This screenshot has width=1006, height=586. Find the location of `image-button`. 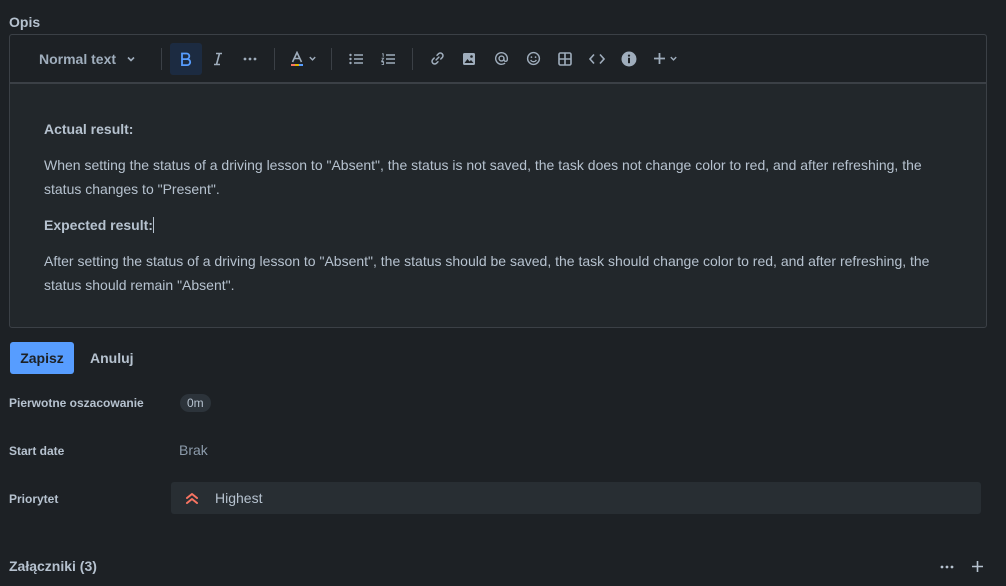

image-button is located at coordinates (469, 59).